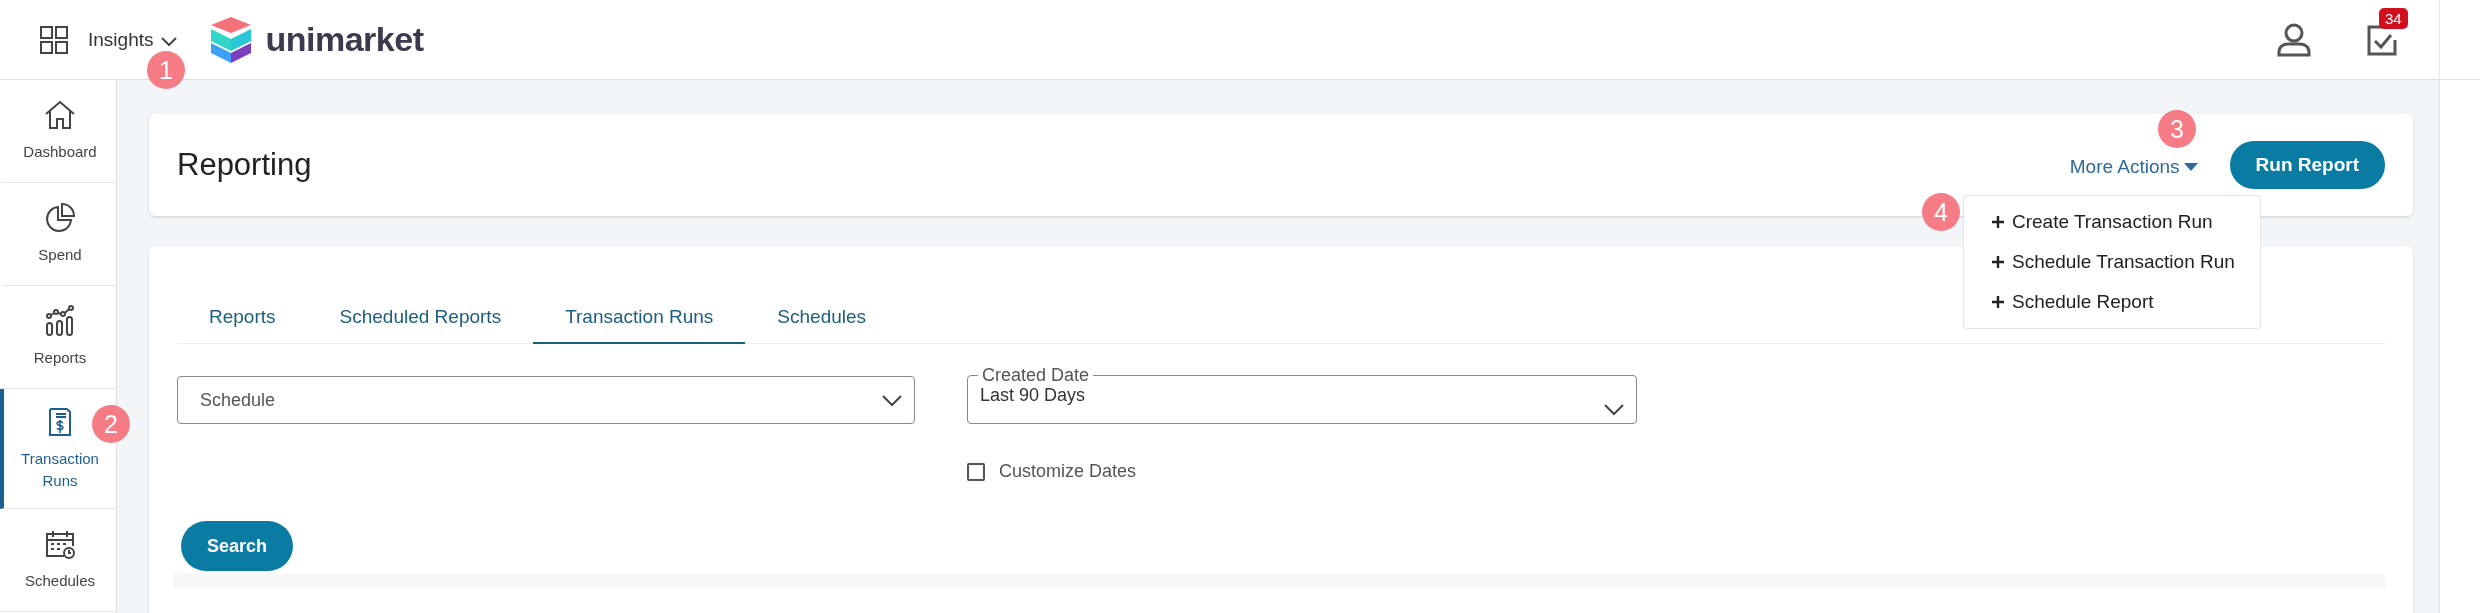  Describe the element at coordinates (242, 325) in the screenshot. I see `tab: Reports` at that location.